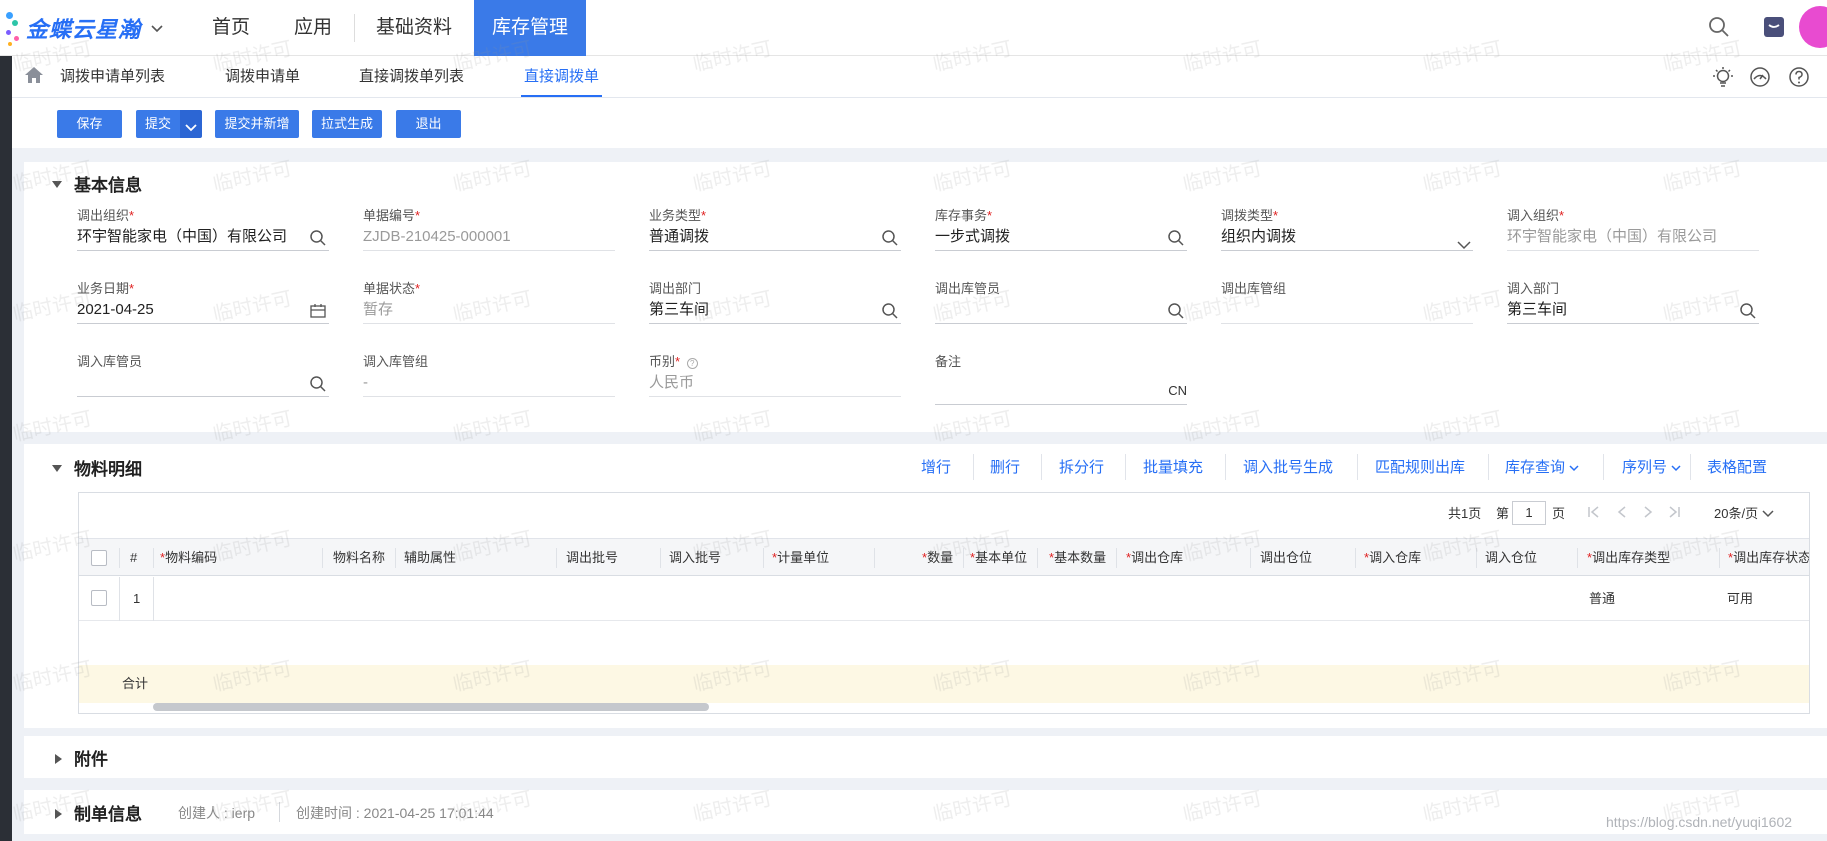 This screenshot has width=1827, height=841. I want to click on field-out-org: 调出组织* 环宇智能家电（中国）有限公司, so click(203, 228).